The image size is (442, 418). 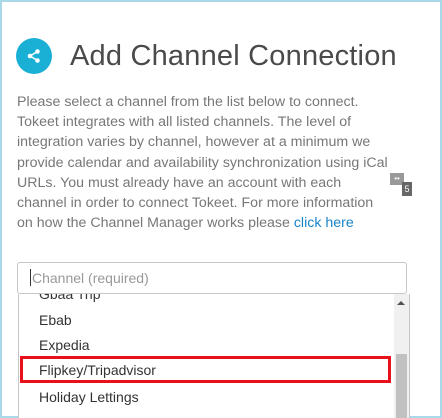 What do you see at coordinates (206, 345) in the screenshot?
I see `list-item: Expedia` at bounding box center [206, 345].